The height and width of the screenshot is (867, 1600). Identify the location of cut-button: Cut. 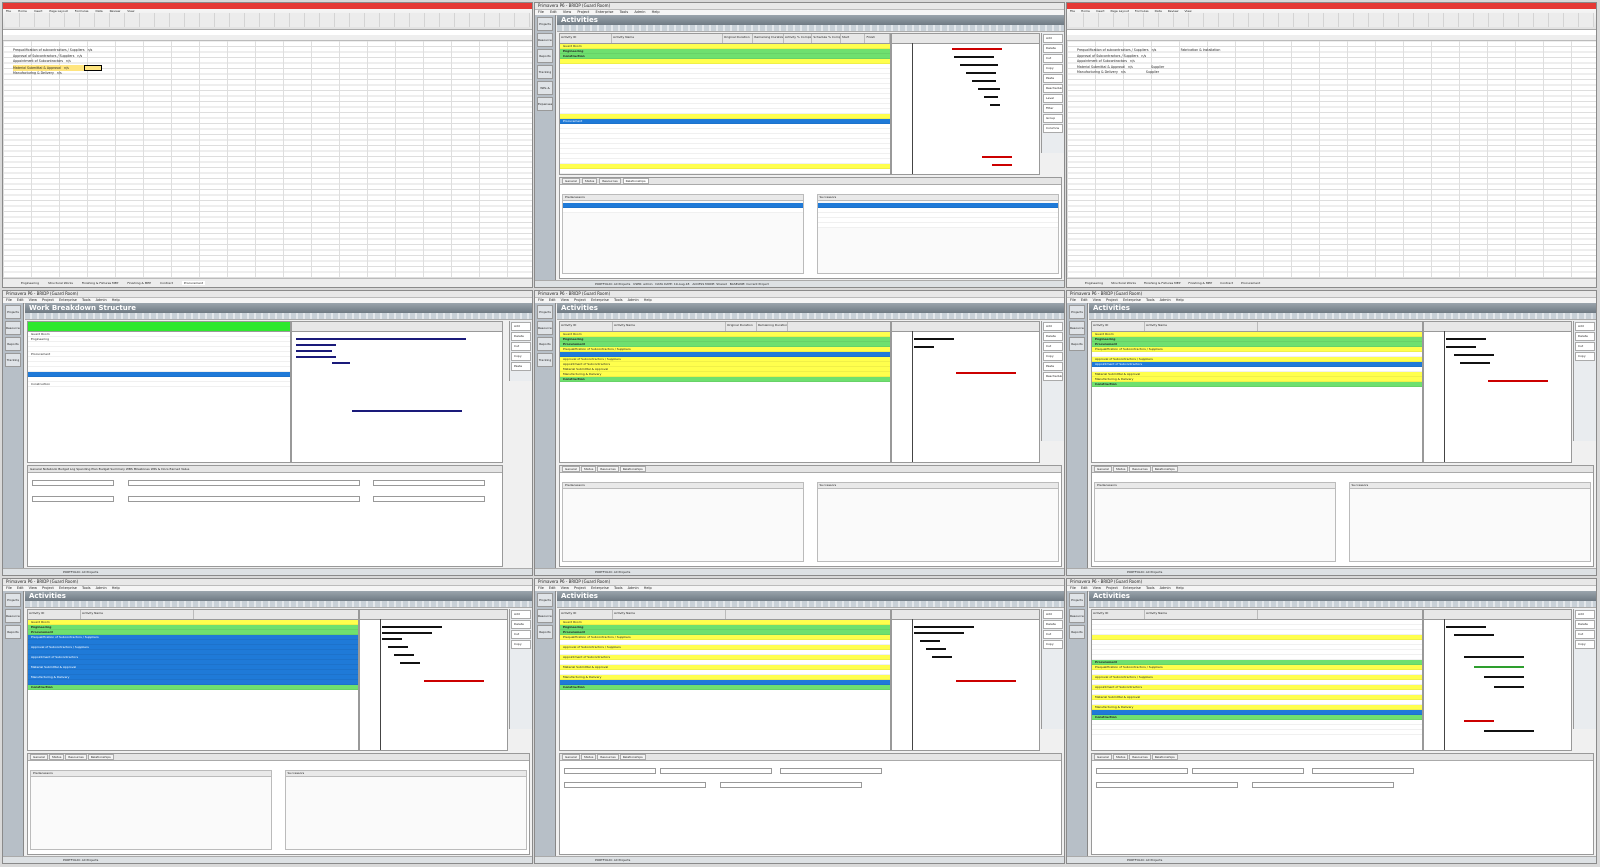
(1053, 58).